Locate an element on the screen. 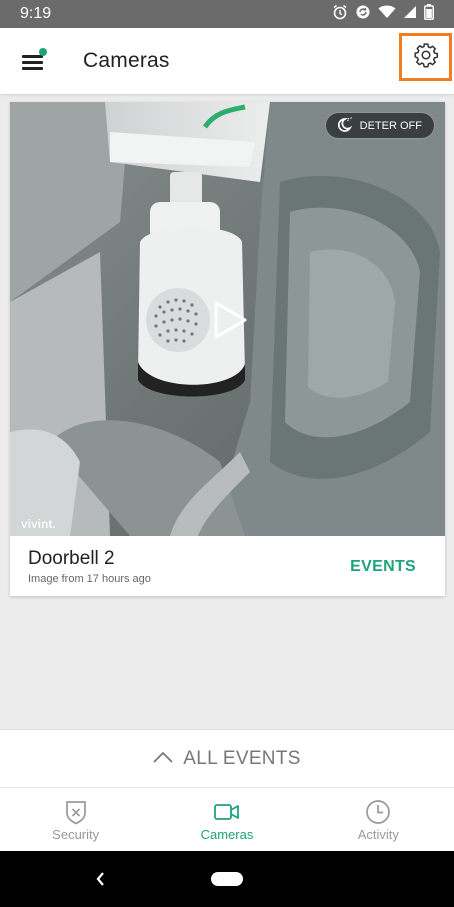 The width and height of the screenshot is (454, 907). nav-label-security: Security is located at coordinates (76, 834).